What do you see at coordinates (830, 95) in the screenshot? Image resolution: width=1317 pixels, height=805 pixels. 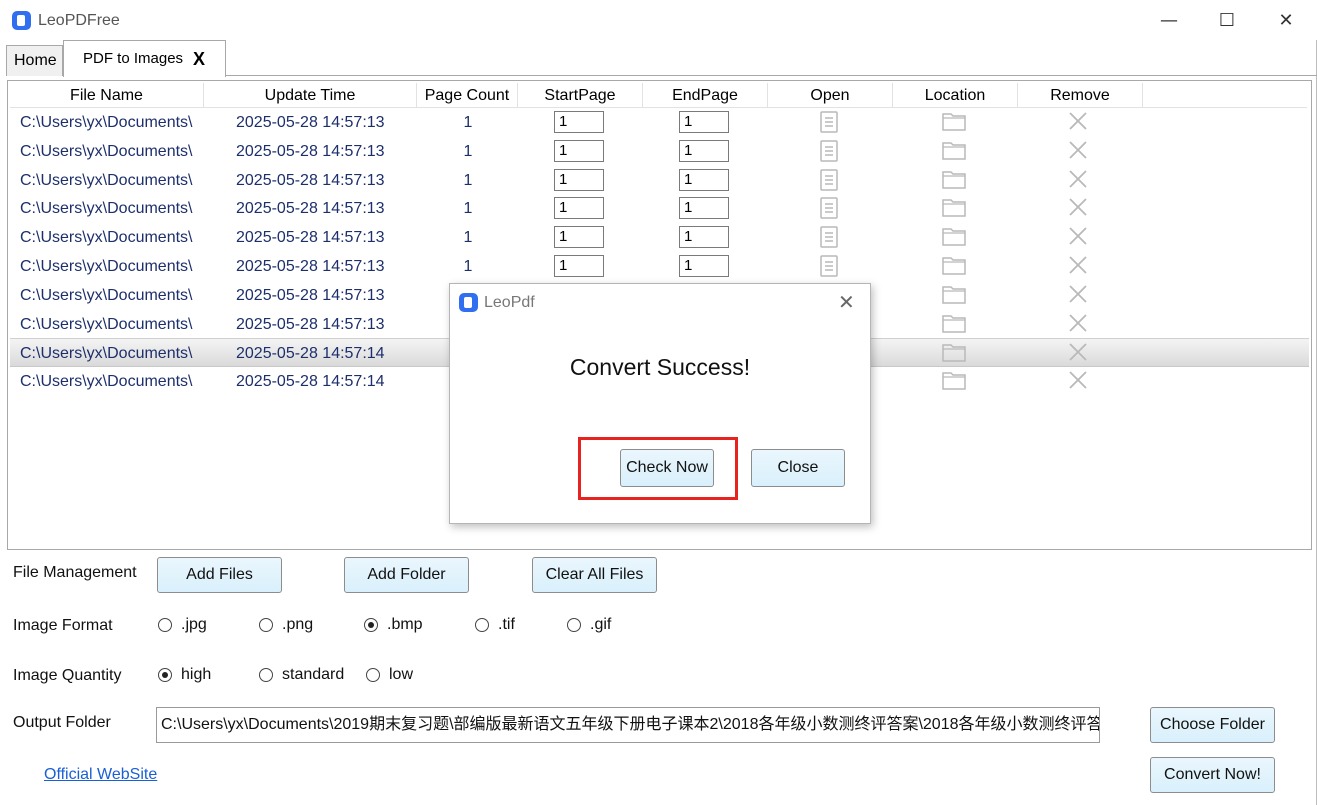 I see `column-open: Open` at bounding box center [830, 95].